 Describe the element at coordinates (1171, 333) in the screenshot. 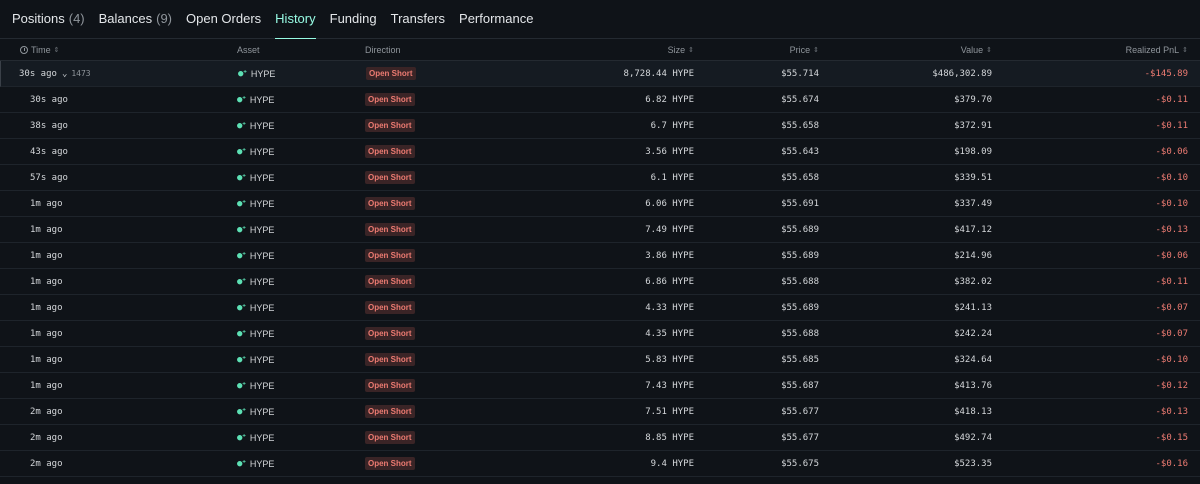

I see `pnl-cell: -$0.07` at that location.